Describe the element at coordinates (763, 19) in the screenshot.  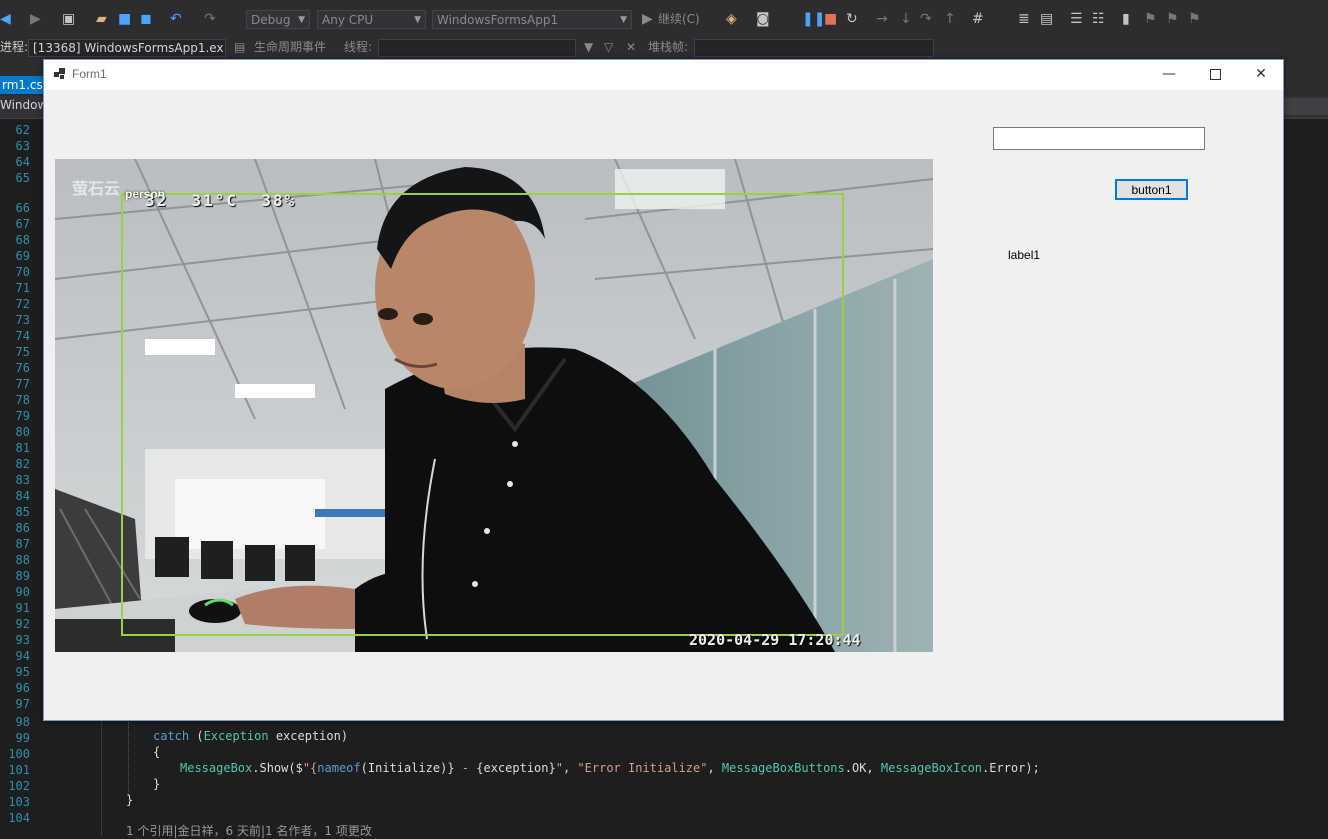
I see `screenshot-icon: ◙` at that location.